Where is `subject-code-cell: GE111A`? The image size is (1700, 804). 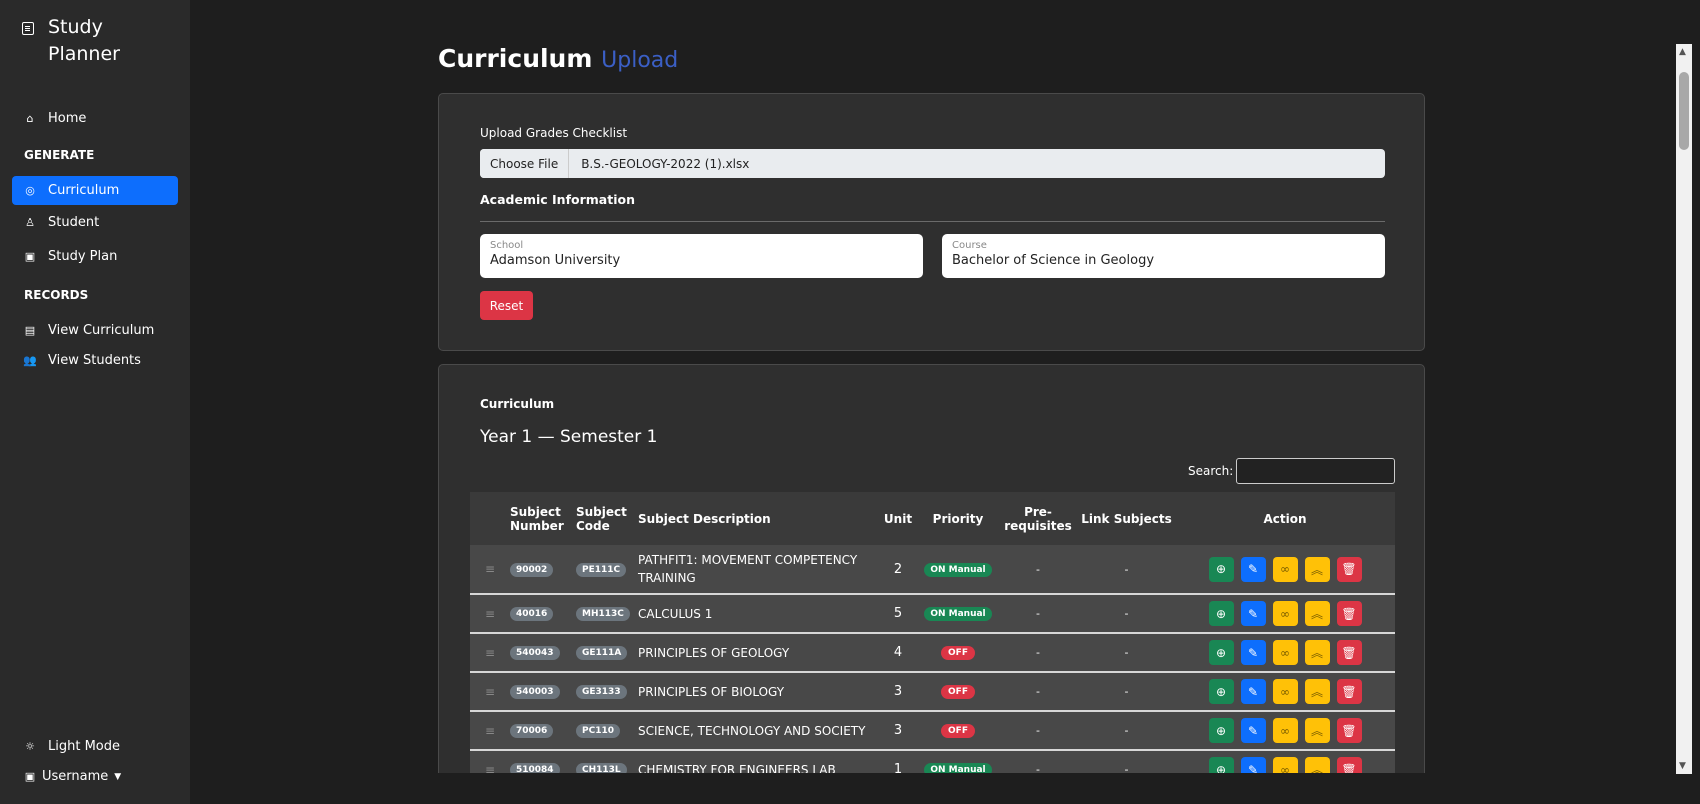 subject-code-cell: GE111A is located at coordinates (607, 652).